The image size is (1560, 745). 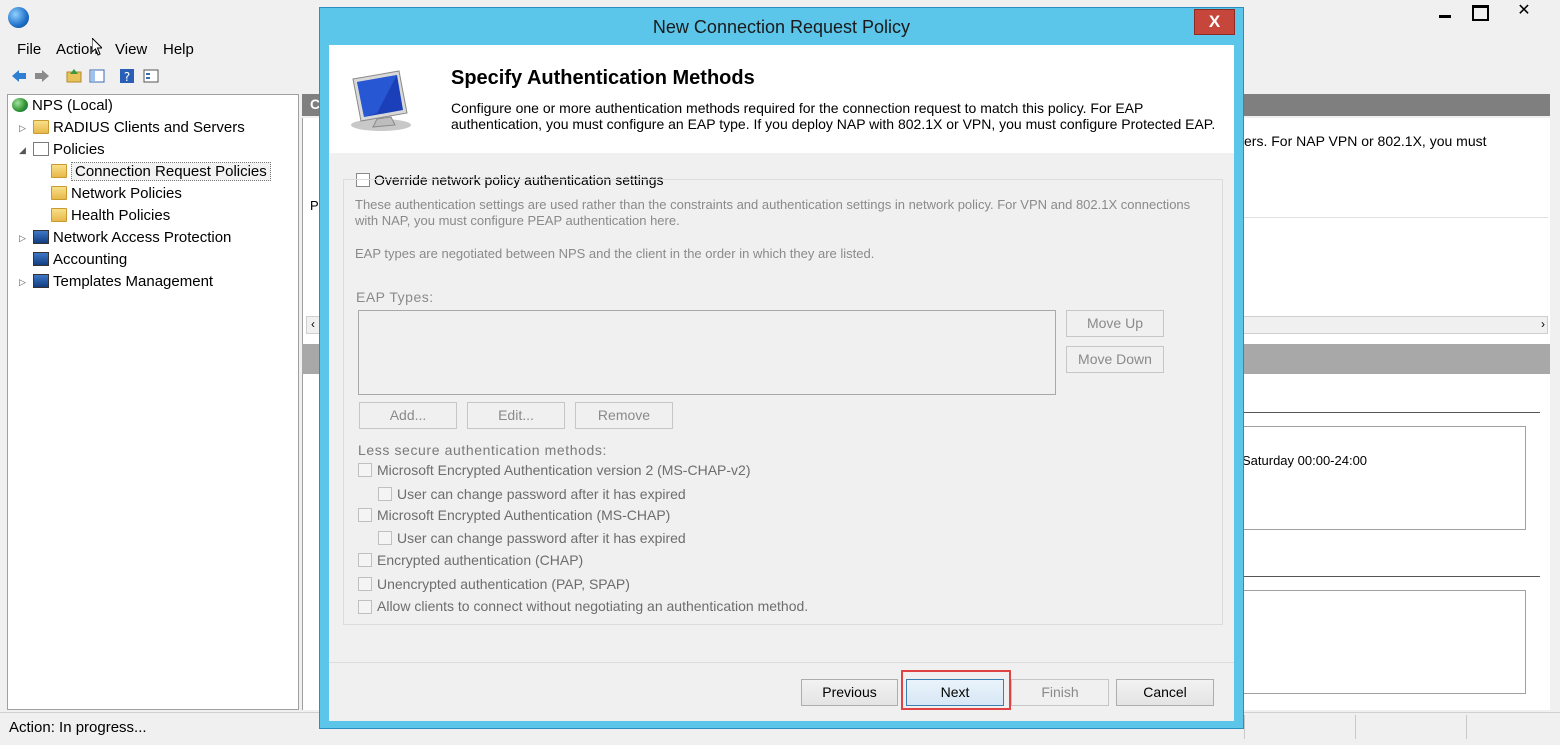 I want to click on tree-item-label: RADIUS Clients and Servers, so click(x=149, y=127).